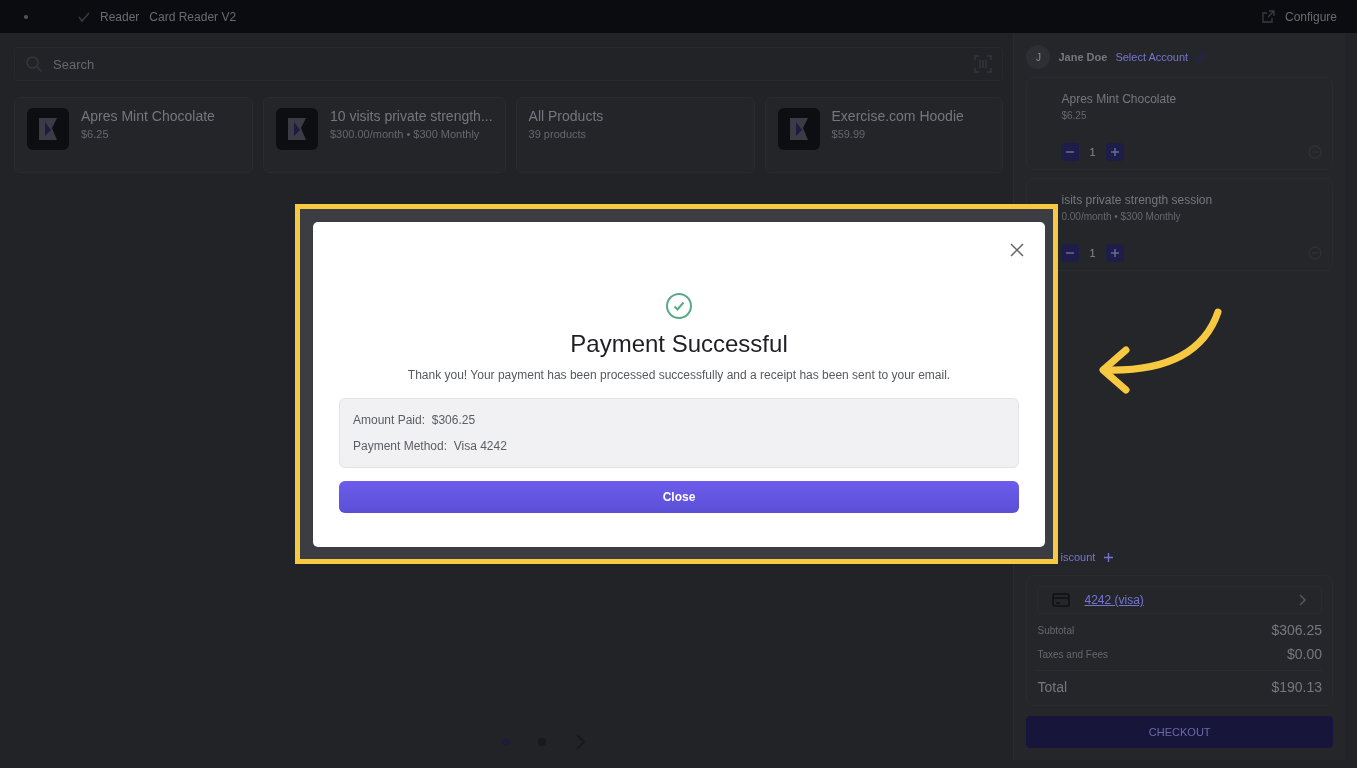 Image resolution: width=1357 pixels, height=768 pixels. What do you see at coordinates (1052, 687) in the screenshot?
I see `summary-label: Total` at bounding box center [1052, 687].